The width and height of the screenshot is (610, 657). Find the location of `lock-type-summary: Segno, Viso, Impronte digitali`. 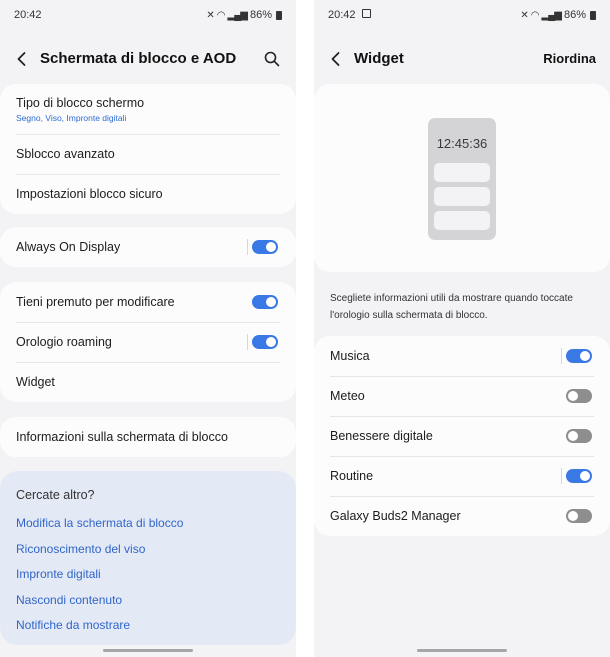

lock-type-summary: Segno, Viso, Impronte digitali is located at coordinates (71, 117).